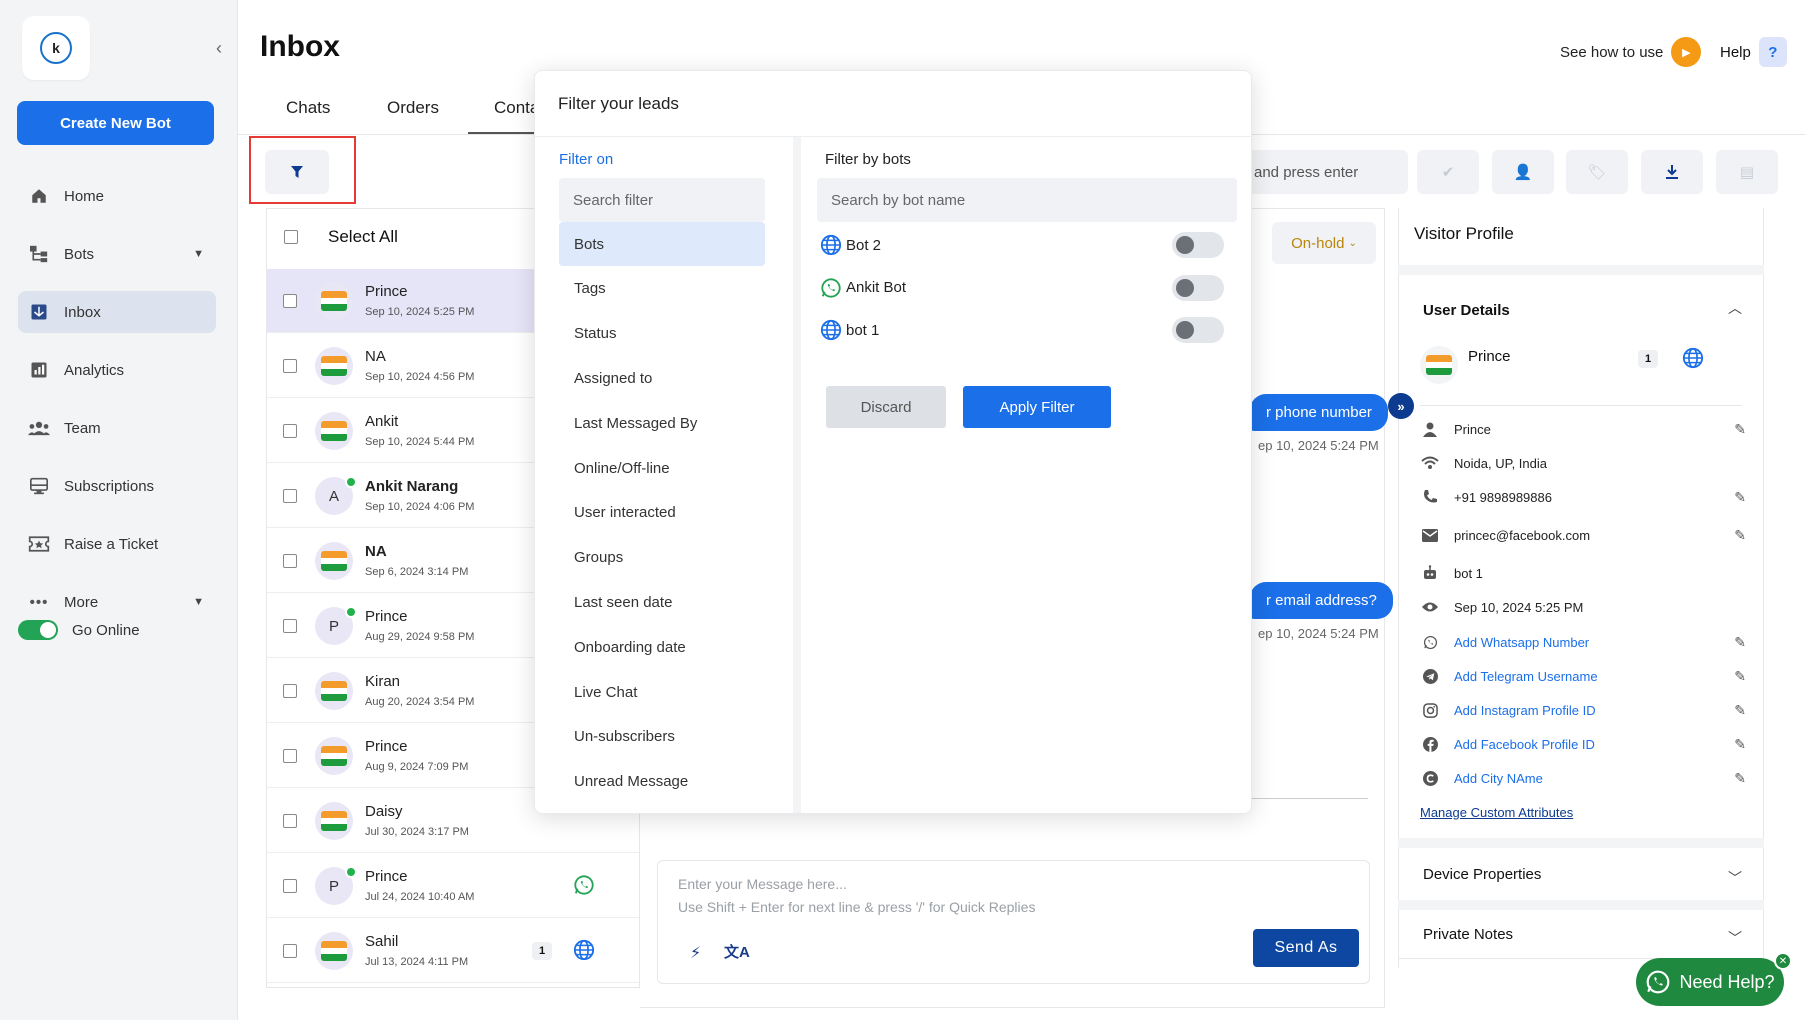 Image resolution: width=1806 pixels, height=1020 pixels. What do you see at coordinates (117, 254) in the screenshot?
I see `sidebar-item-bots: Bots ▼` at bounding box center [117, 254].